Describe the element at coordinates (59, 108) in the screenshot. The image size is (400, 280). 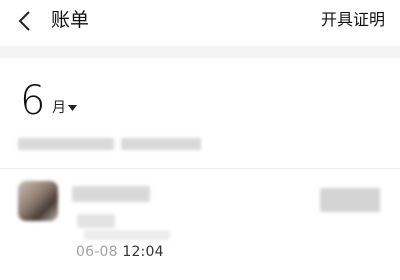
I see `month-unit-label: 月` at that location.